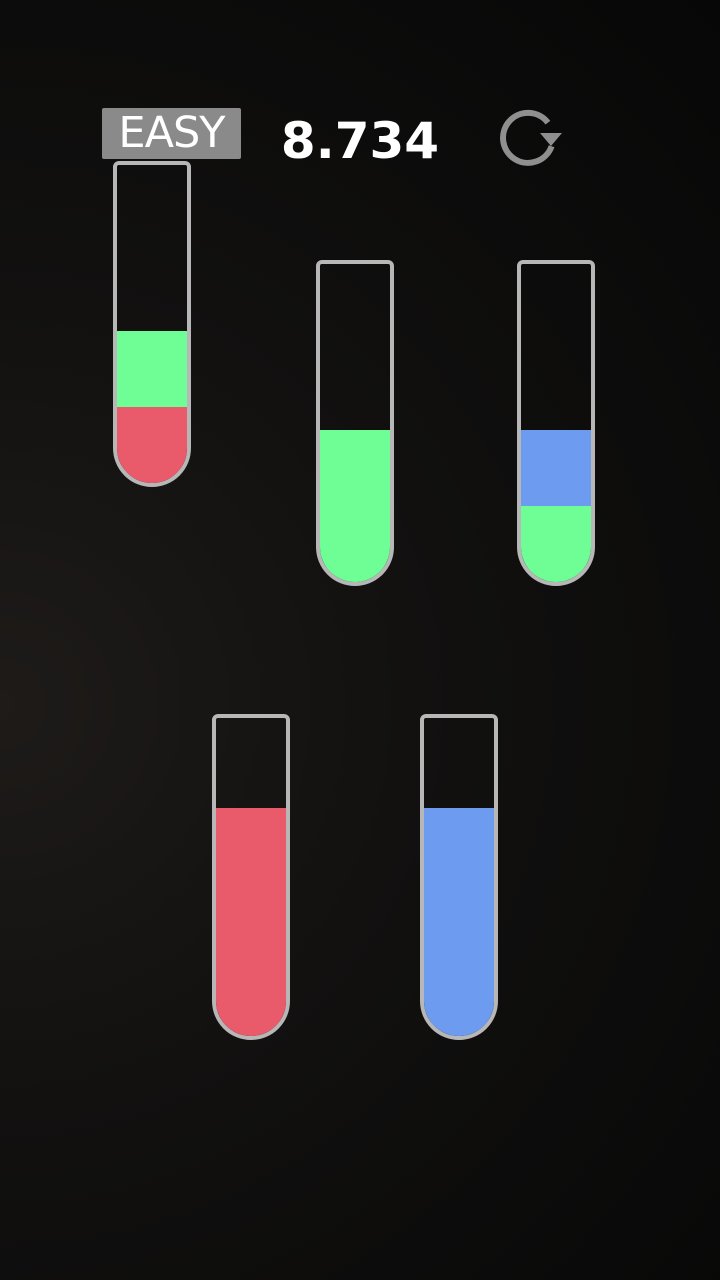  I want to click on timer-display: 8.734, so click(360, 141).